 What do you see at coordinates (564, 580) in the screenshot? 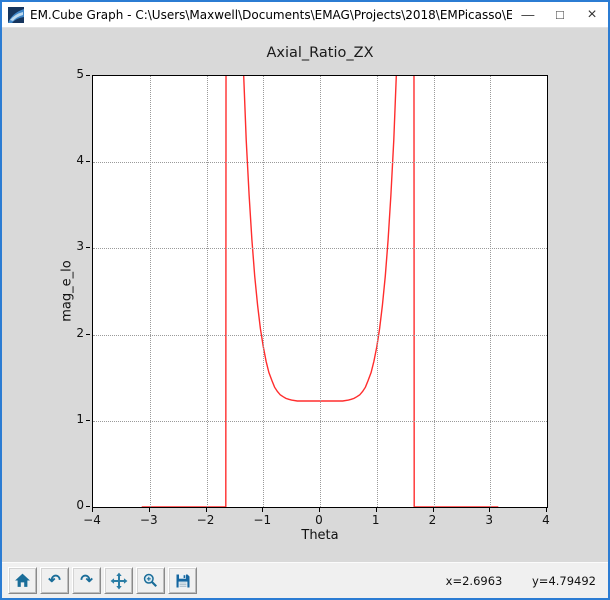
I see `status-y-coordinate: y=4.79492` at bounding box center [564, 580].